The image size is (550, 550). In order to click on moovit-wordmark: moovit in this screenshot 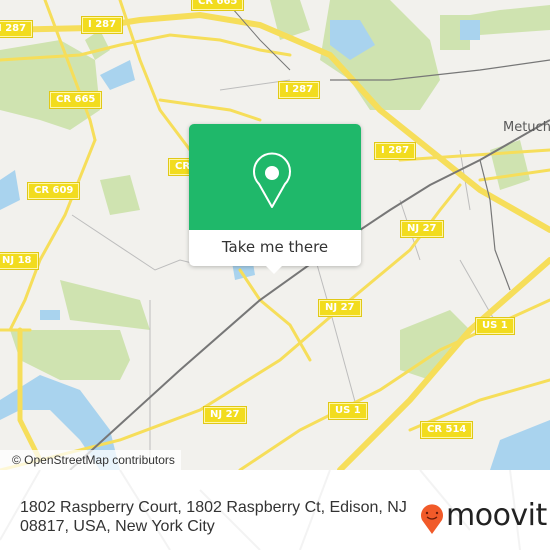, I will do `click(496, 515)`.